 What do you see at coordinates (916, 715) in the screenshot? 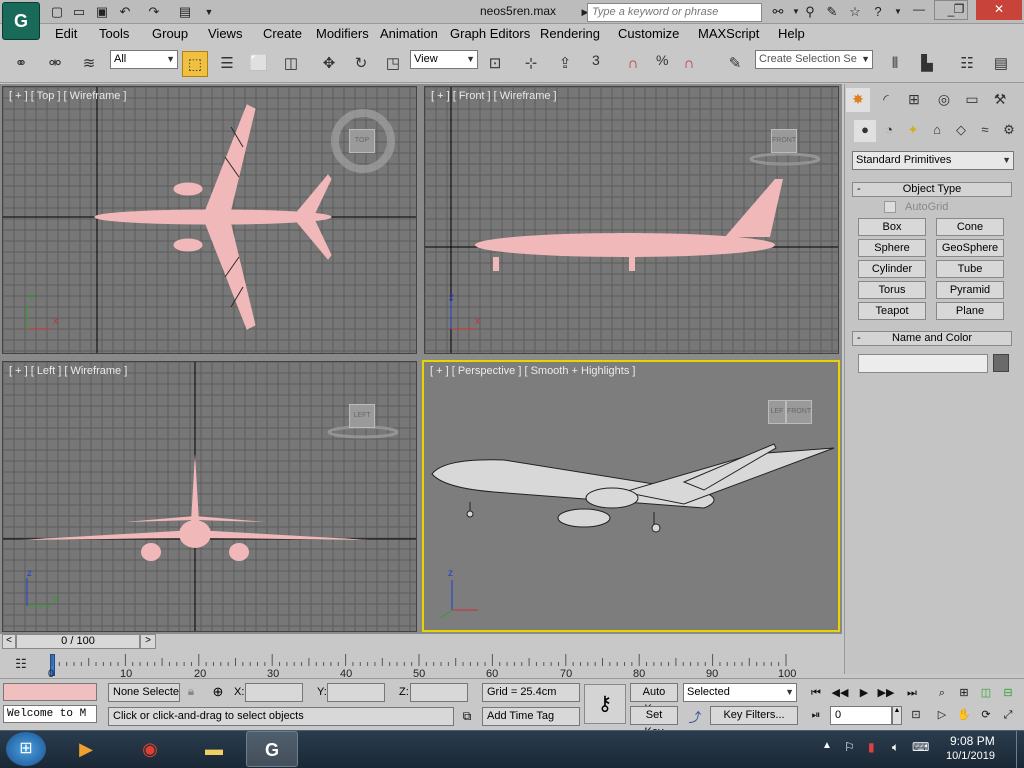
I see `time-configuration-icon: ⊡` at bounding box center [916, 715].